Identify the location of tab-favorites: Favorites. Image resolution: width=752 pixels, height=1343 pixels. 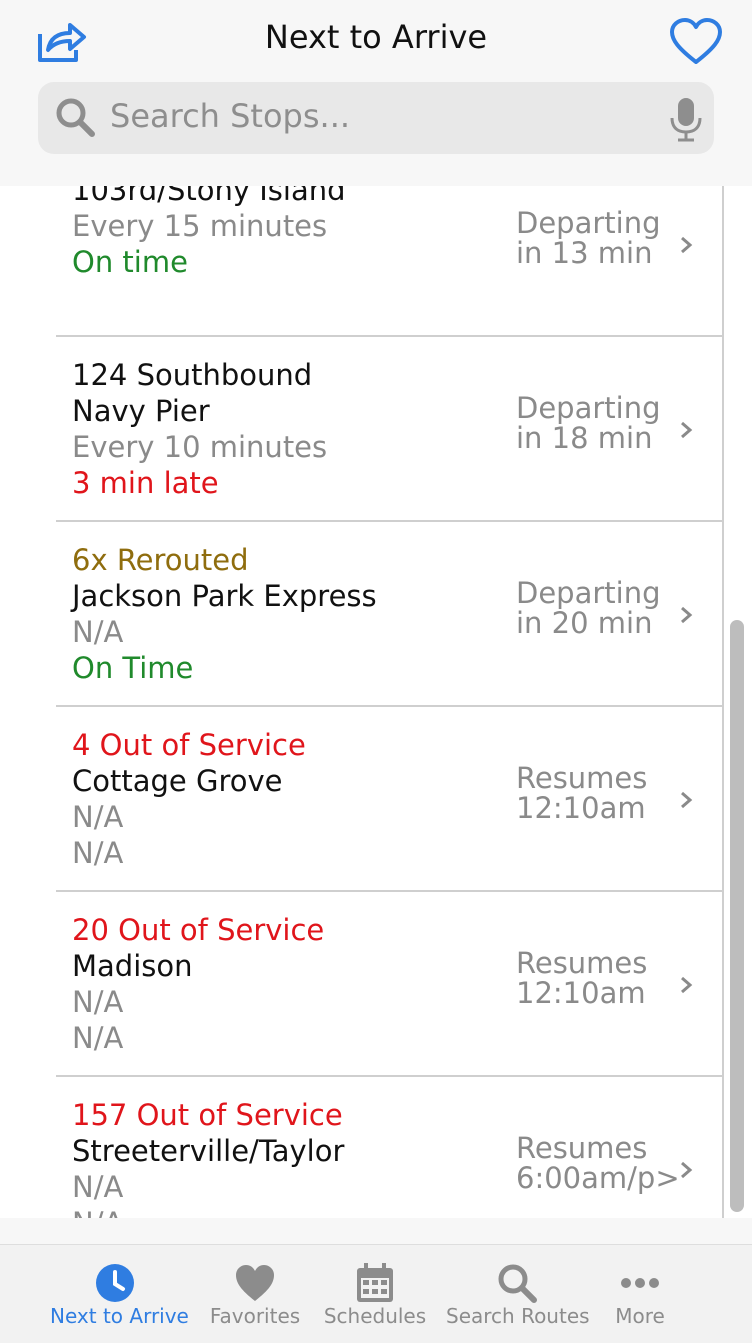
(255, 1294).